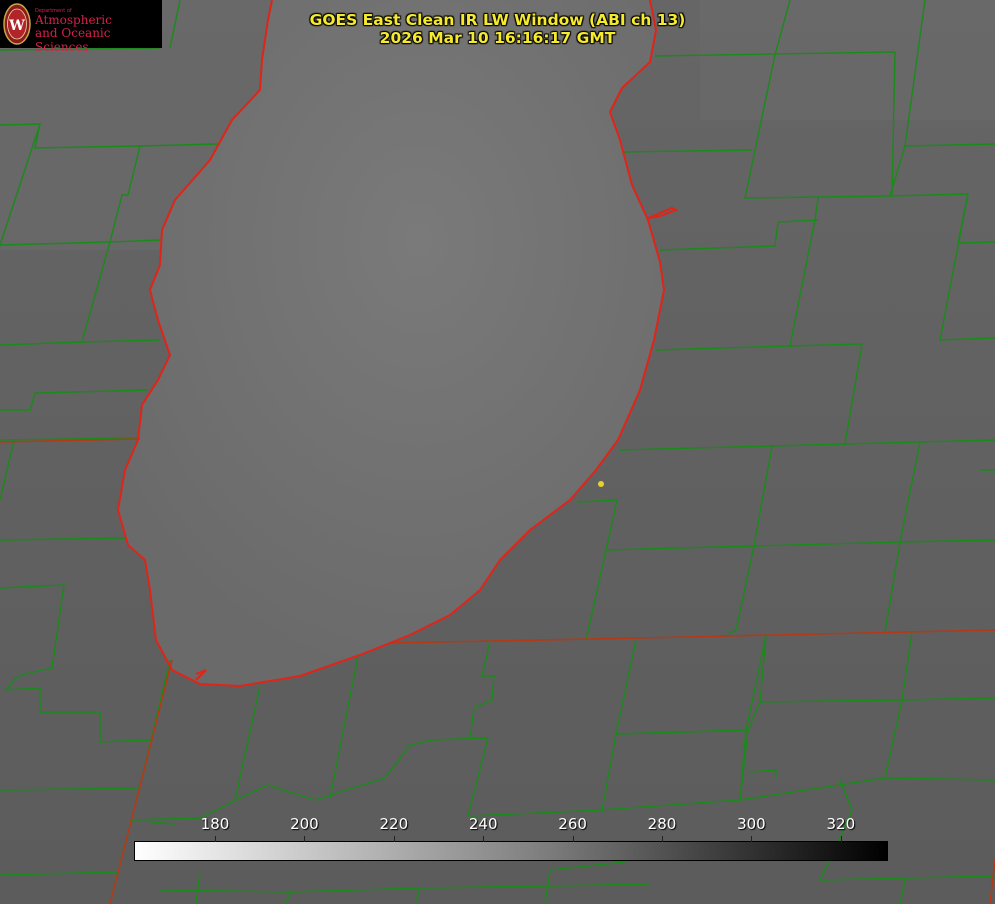 This screenshot has height=904, width=995. Describe the element at coordinates (304, 824) in the screenshot. I see `colorbar-tick-label: 200` at that location.